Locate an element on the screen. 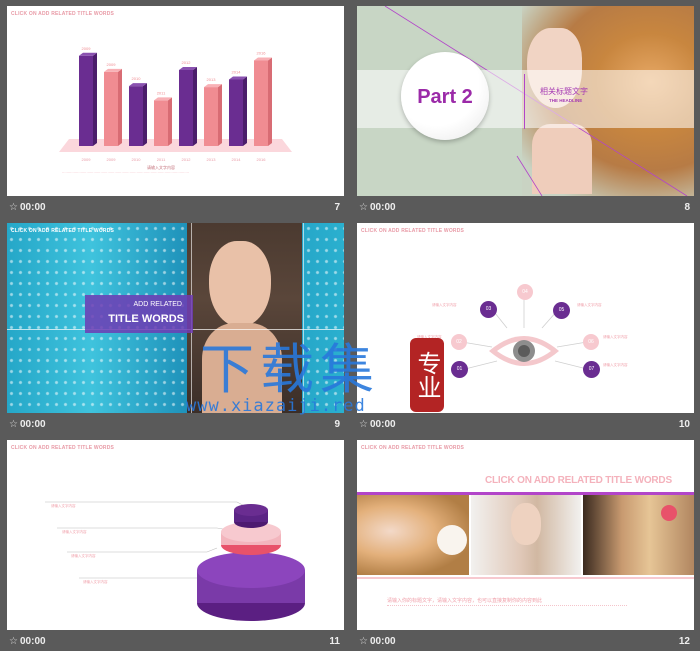 The width and height of the screenshot is (700, 651). x-tick-label: 2013 is located at coordinates (212, 159).